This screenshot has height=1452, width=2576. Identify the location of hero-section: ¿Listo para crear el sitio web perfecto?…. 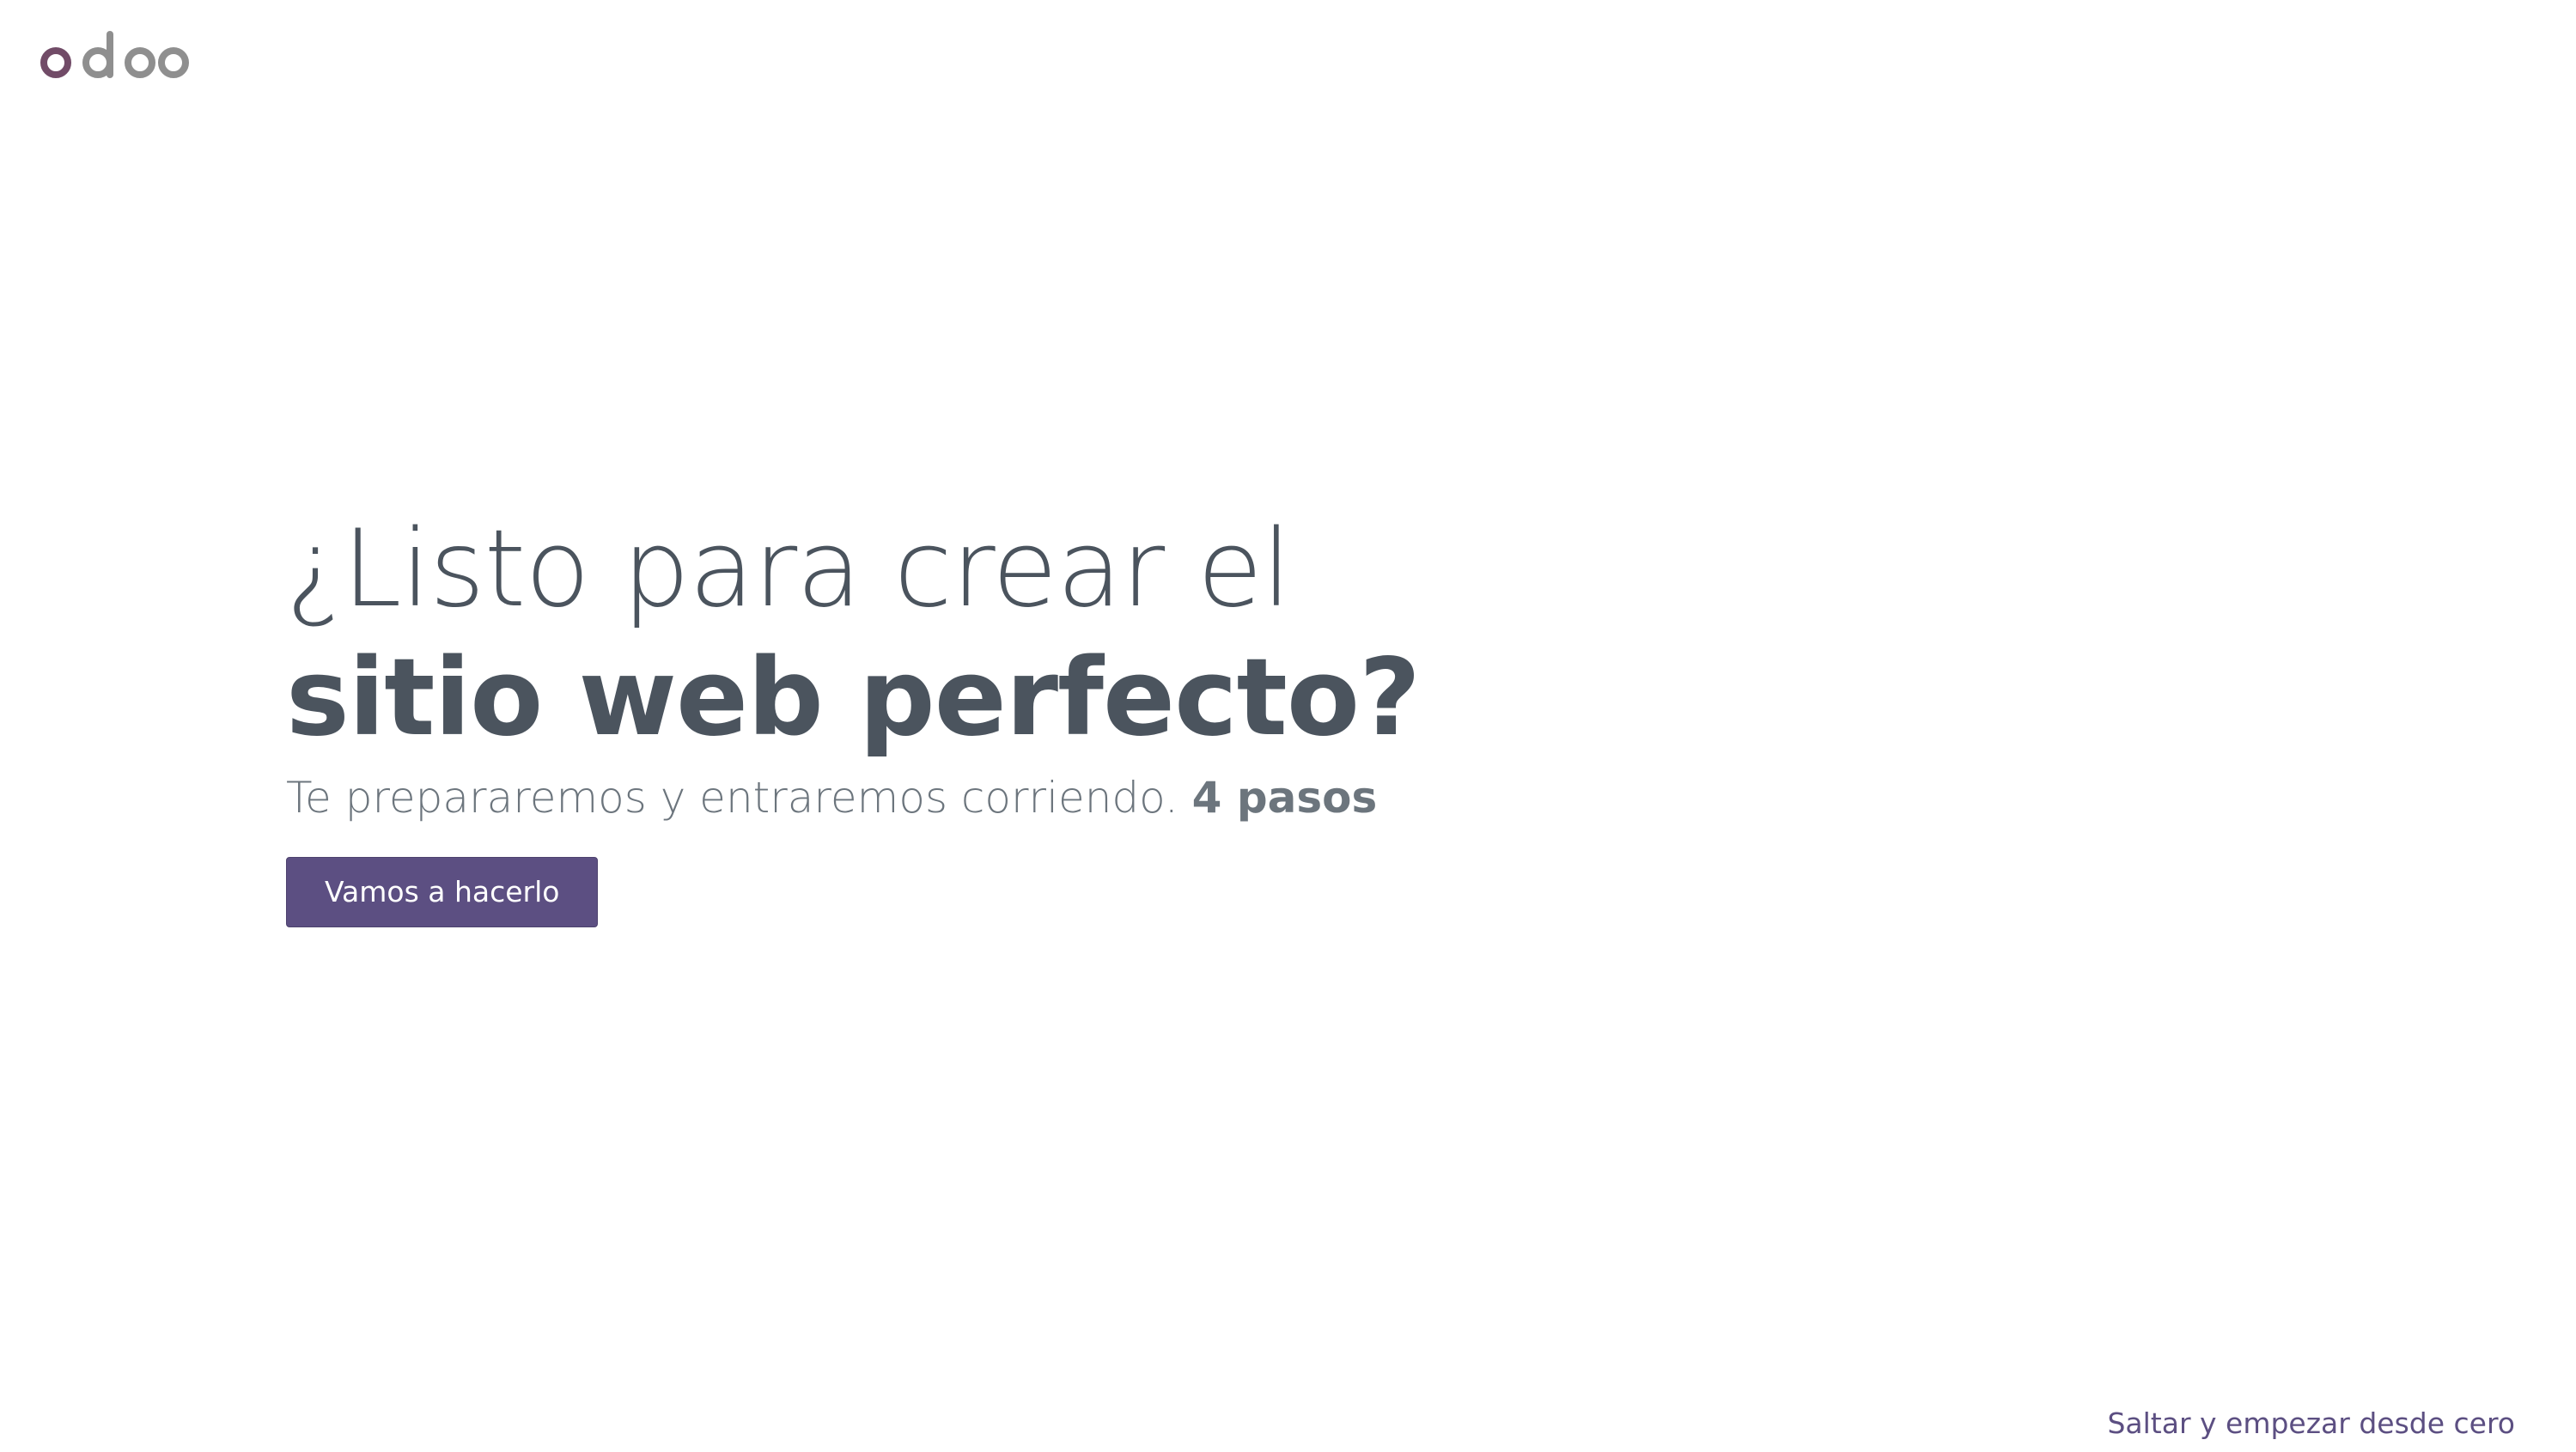
(853, 716).